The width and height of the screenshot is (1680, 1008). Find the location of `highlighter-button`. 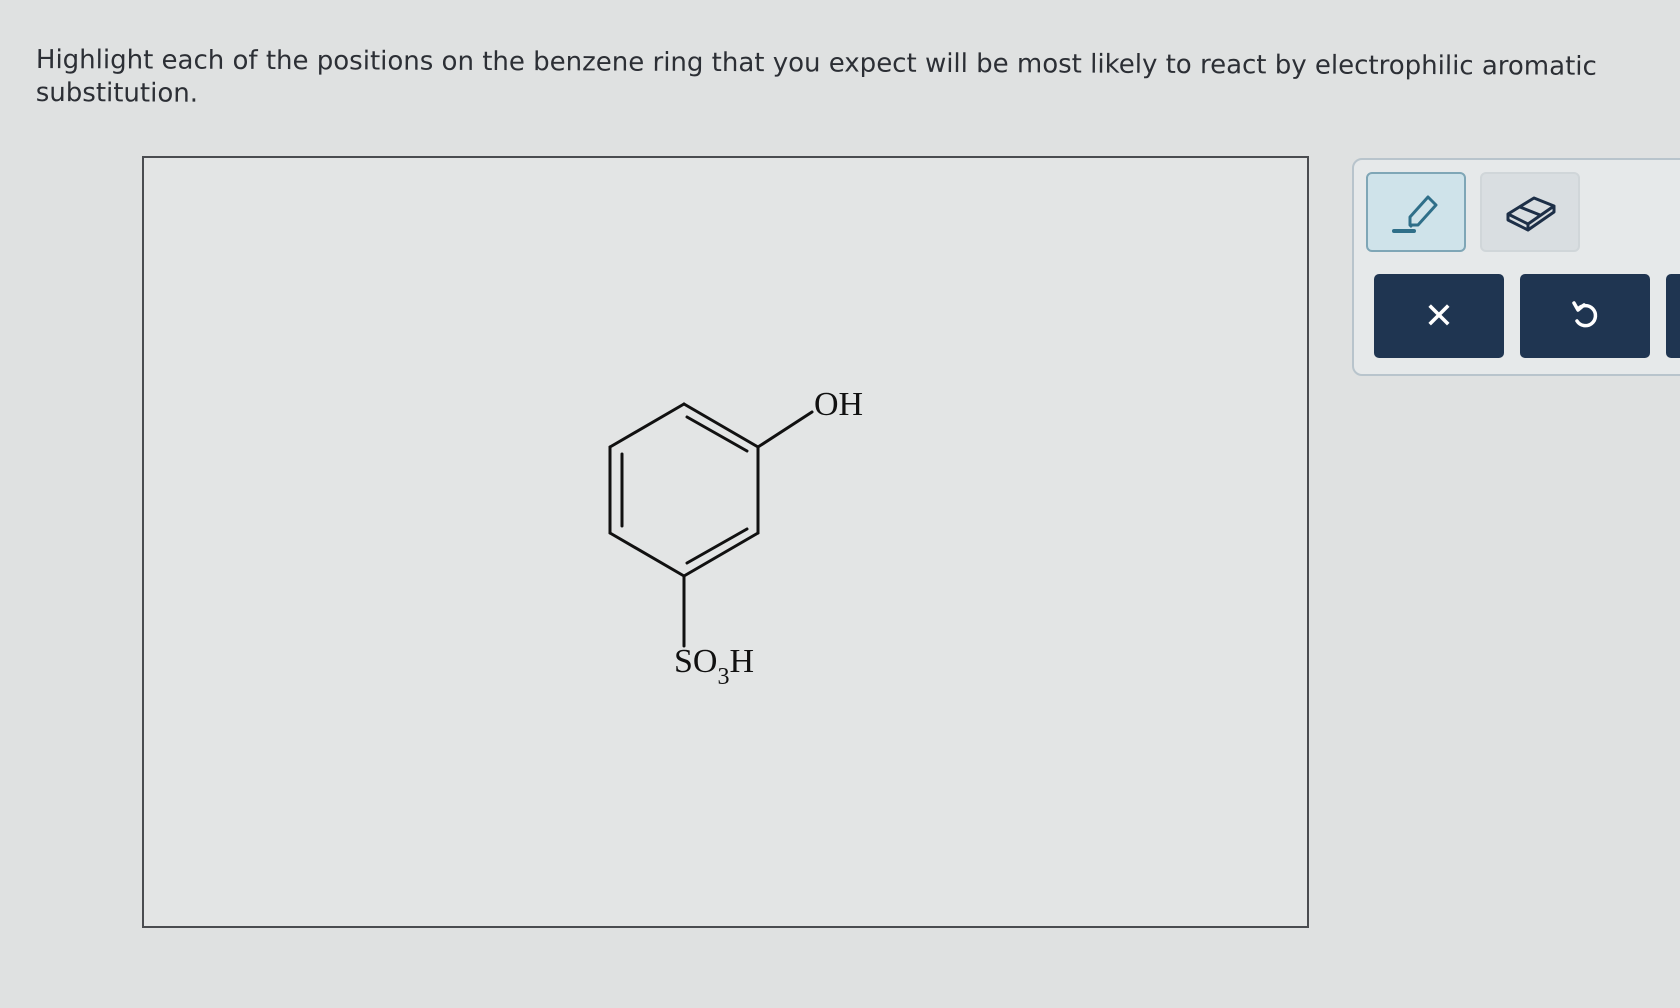

highlighter-button is located at coordinates (1416, 212).